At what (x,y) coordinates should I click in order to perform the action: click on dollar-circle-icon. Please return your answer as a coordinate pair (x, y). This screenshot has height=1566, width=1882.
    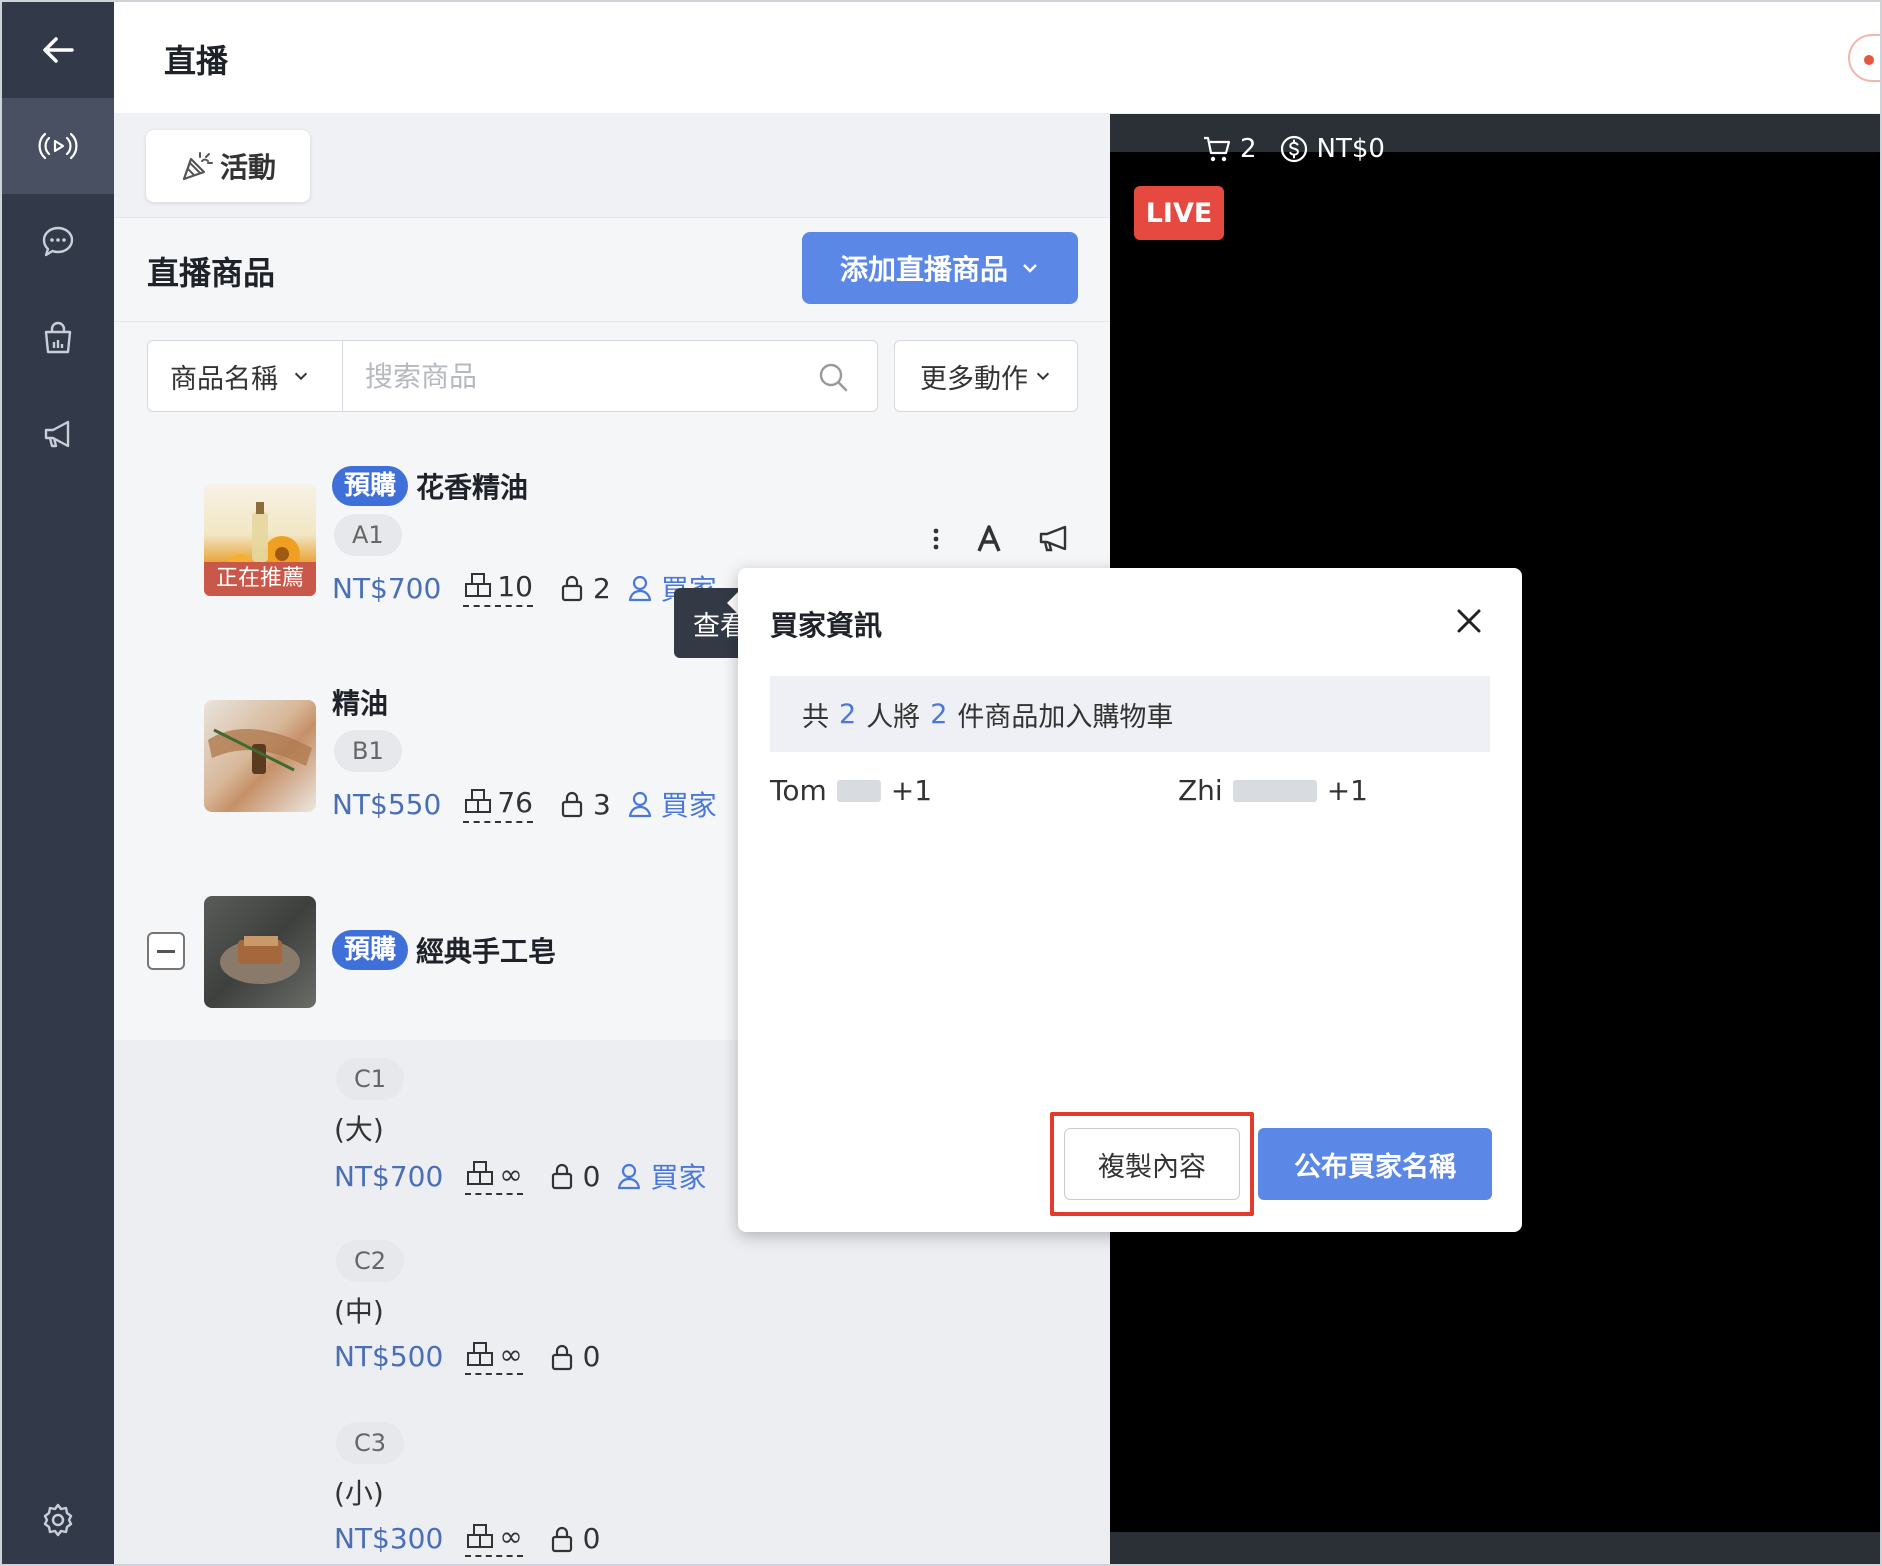
    Looking at the image, I should click on (1293, 149).